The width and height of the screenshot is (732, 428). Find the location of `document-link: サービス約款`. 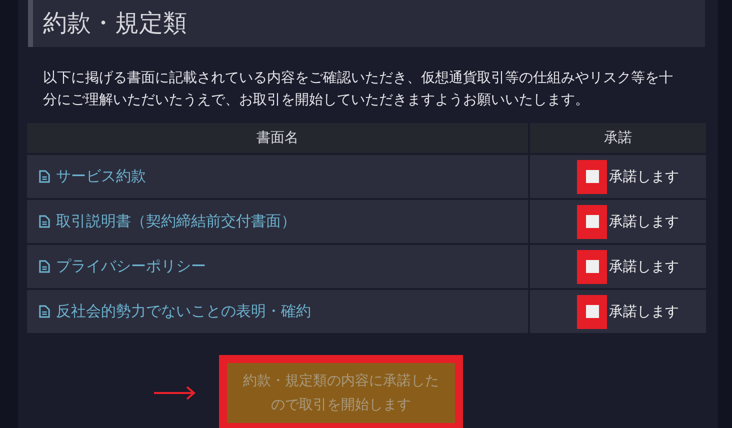

document-link: サービス約款 is located at coordinates (92, 176).